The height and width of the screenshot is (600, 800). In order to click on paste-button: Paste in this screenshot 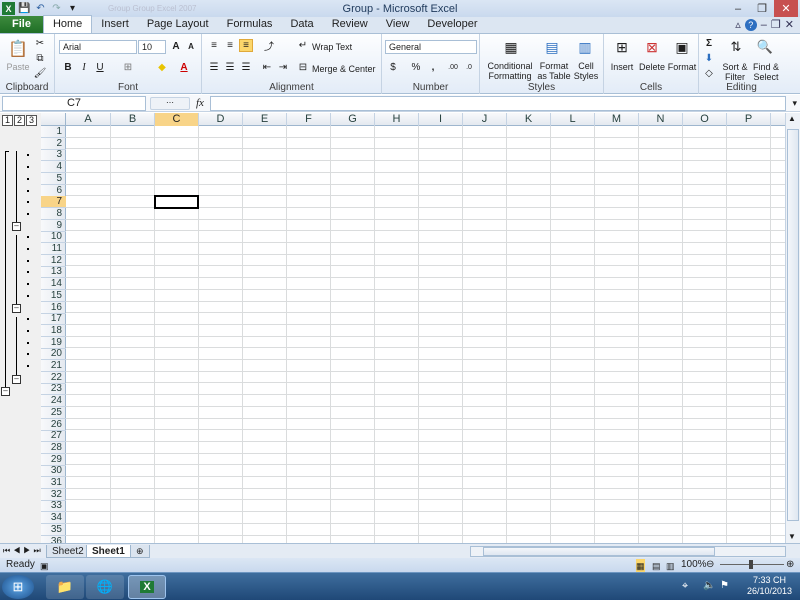, I will do `click(18, 67)`.